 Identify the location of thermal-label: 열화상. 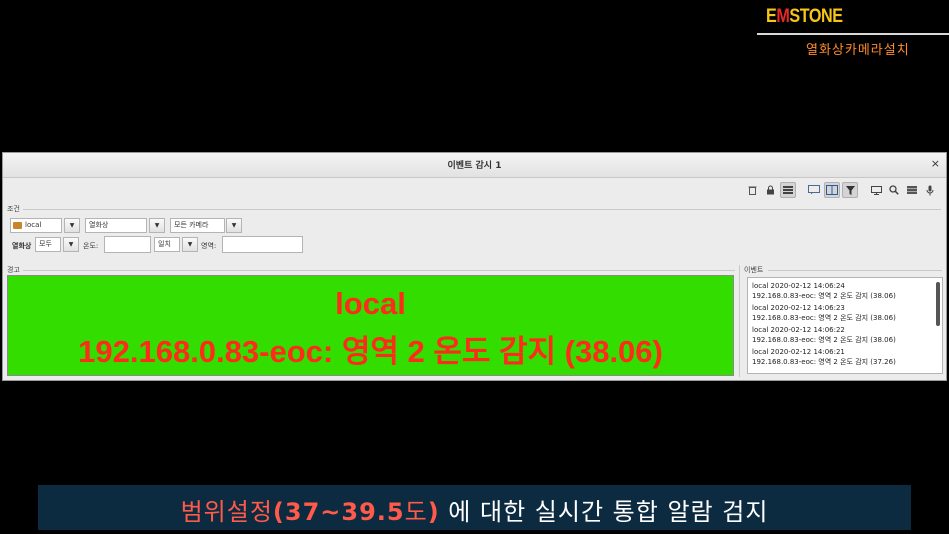
(22, 246).